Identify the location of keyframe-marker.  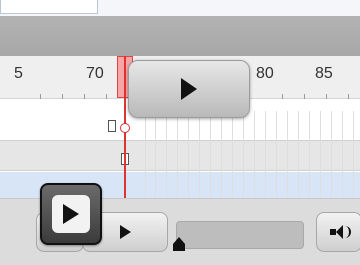
(112, 126).